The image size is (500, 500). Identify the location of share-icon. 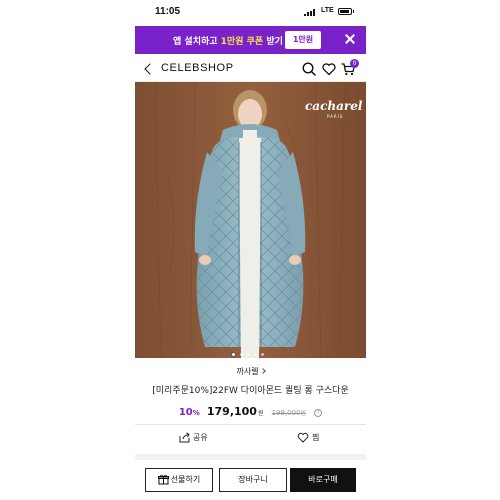
(184, 437).